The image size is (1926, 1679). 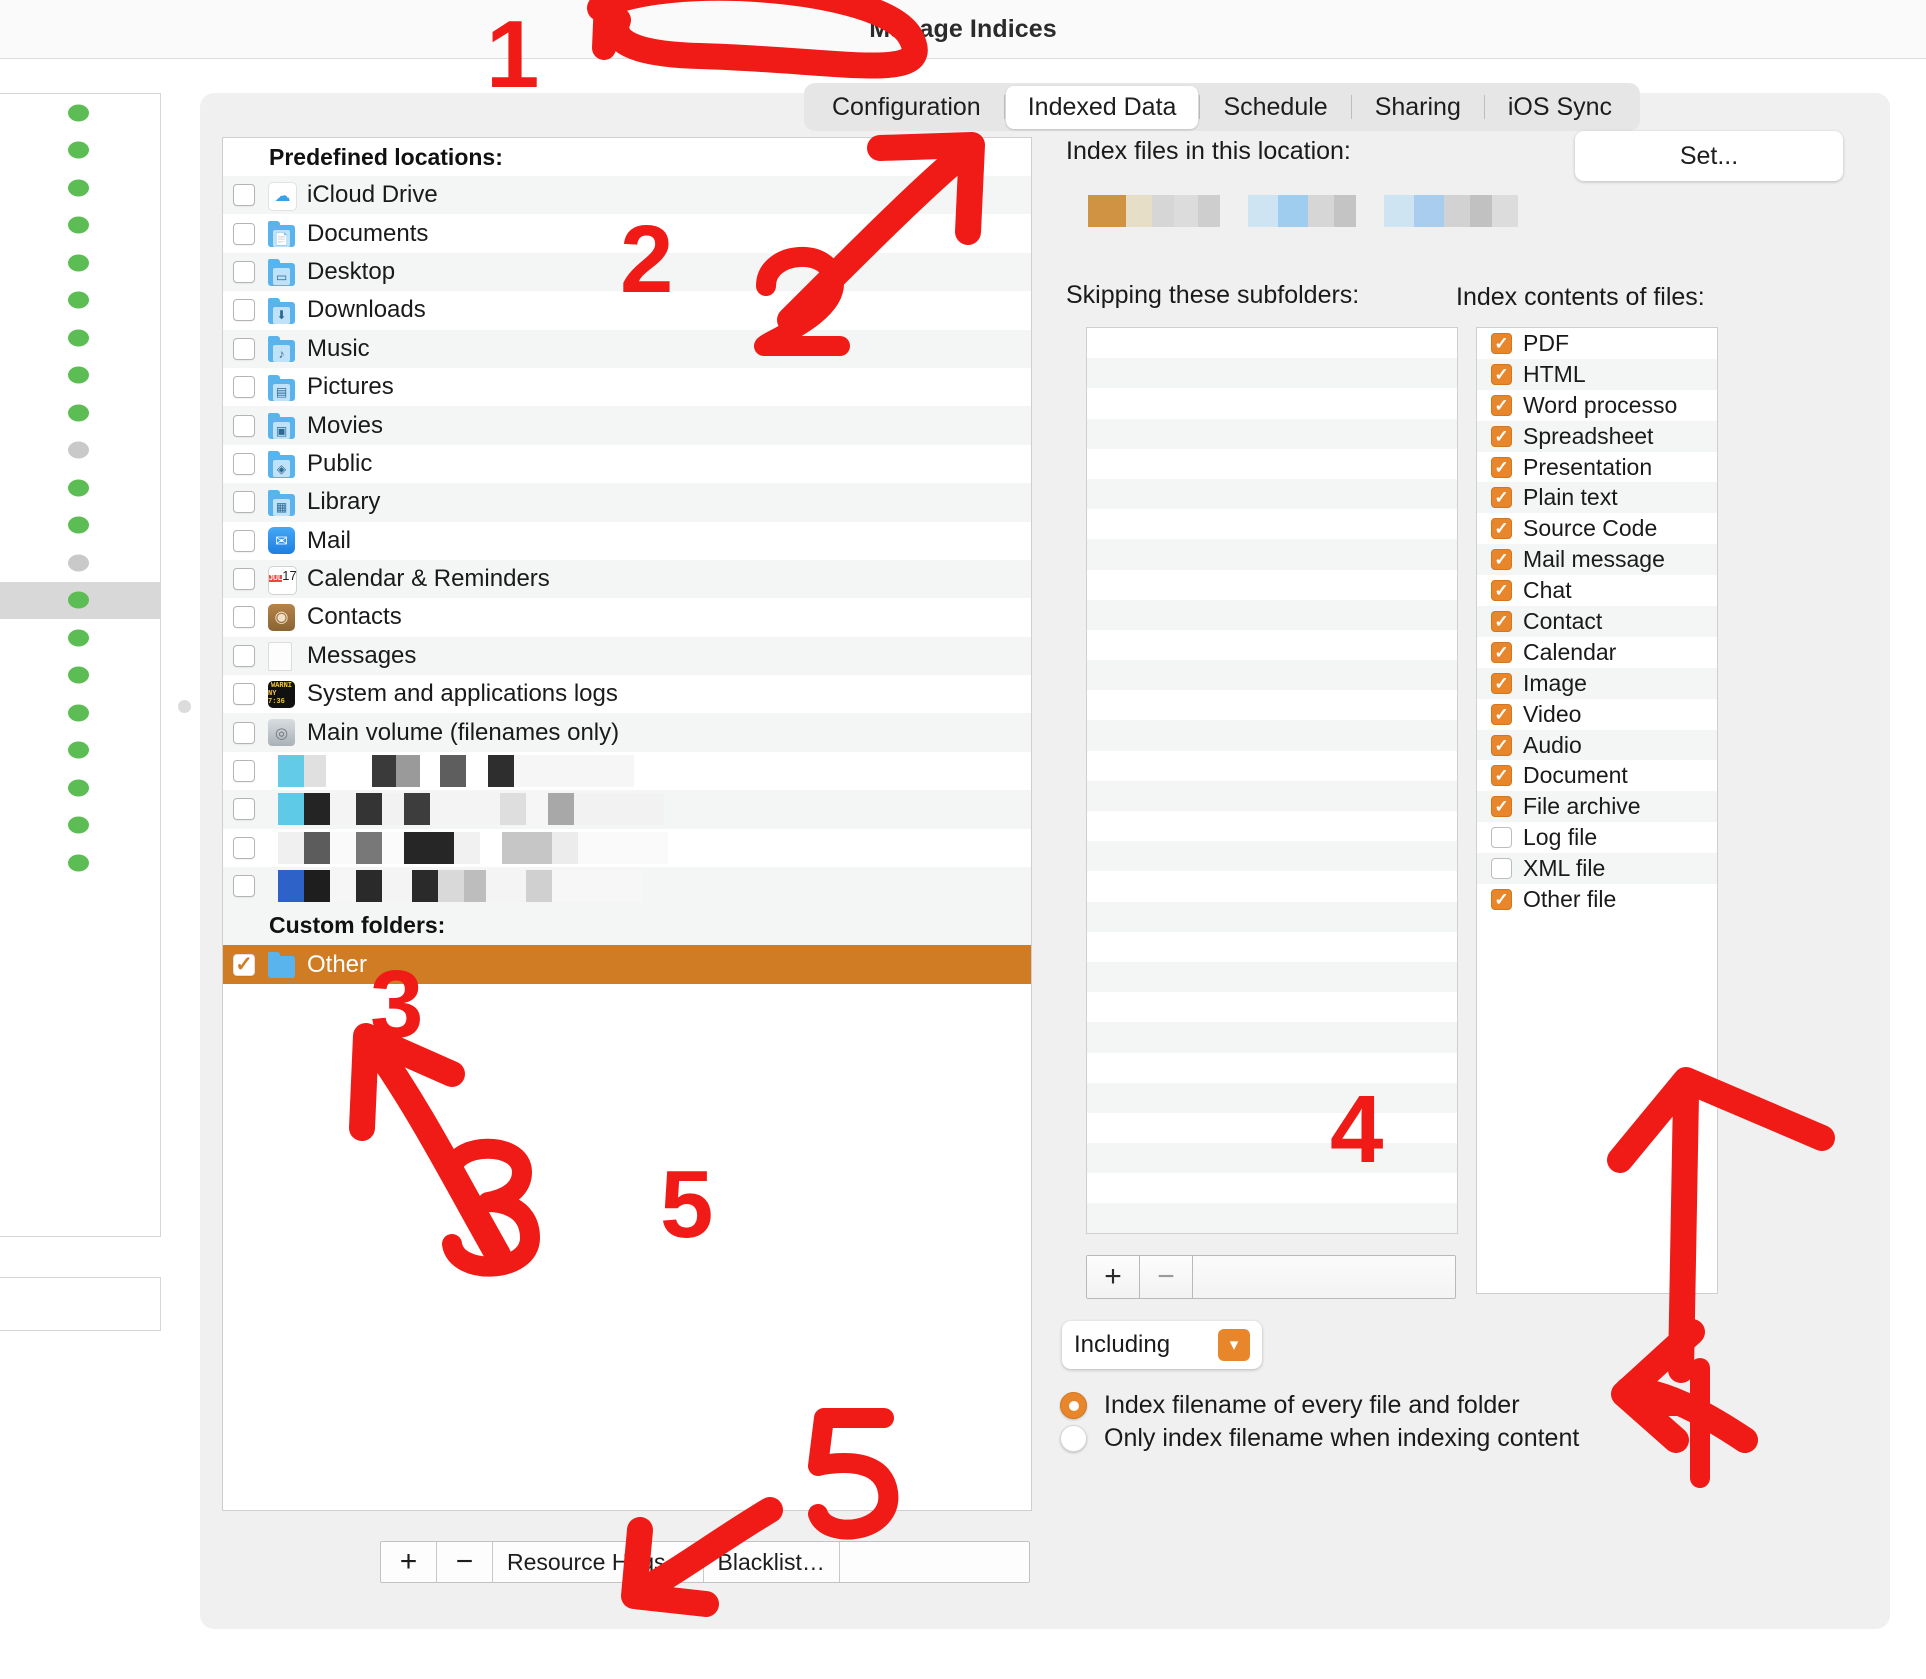 What do you see at coordinates (1597, 498) in the screenshot?
I see `file-type-row: Plain text` at bounding box center [1597, 498].